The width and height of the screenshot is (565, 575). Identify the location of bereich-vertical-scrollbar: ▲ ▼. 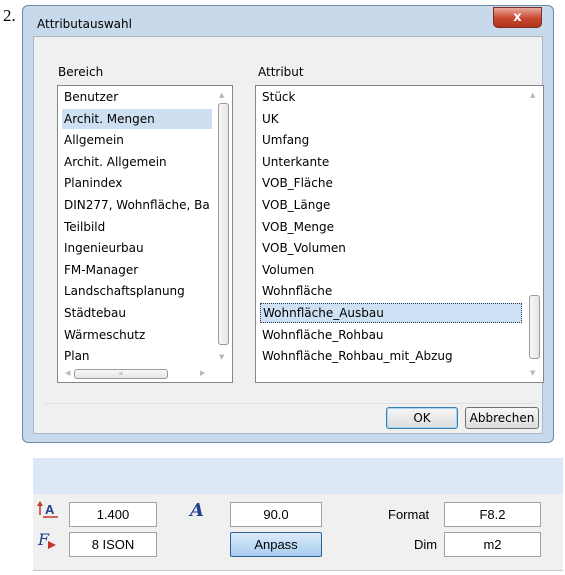
(223, 226).